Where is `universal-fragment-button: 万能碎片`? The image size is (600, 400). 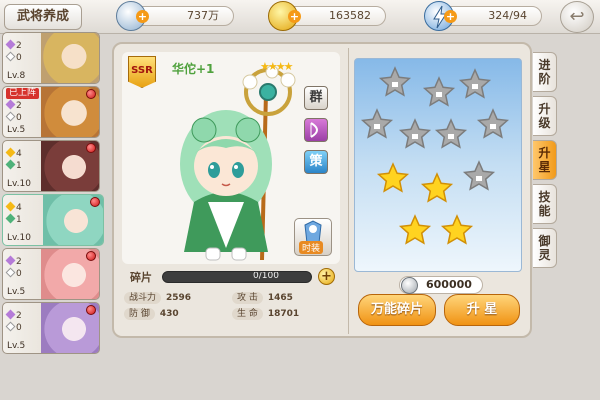 universal-fragment-button: 万能碎片 is located at coordinates (397, 310).